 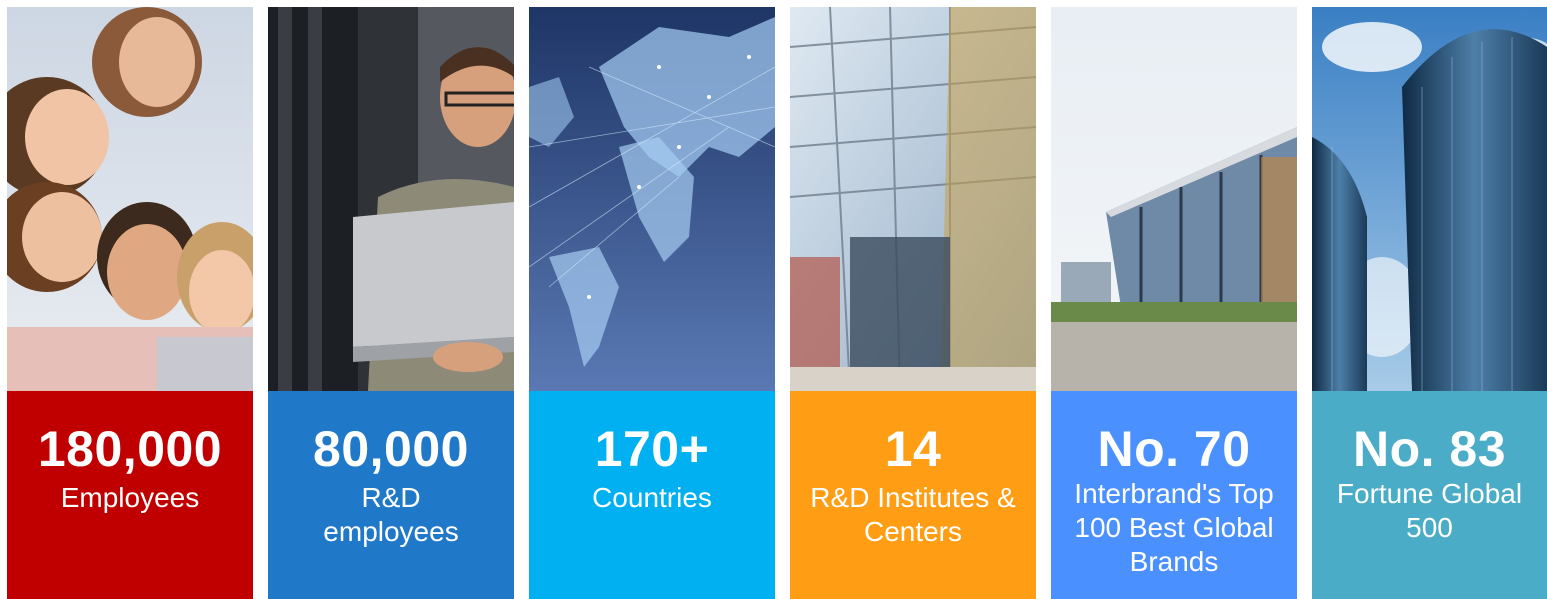 I want to click on stat-panel-employees: 180,000 Employees, so click(x=130, y=495).